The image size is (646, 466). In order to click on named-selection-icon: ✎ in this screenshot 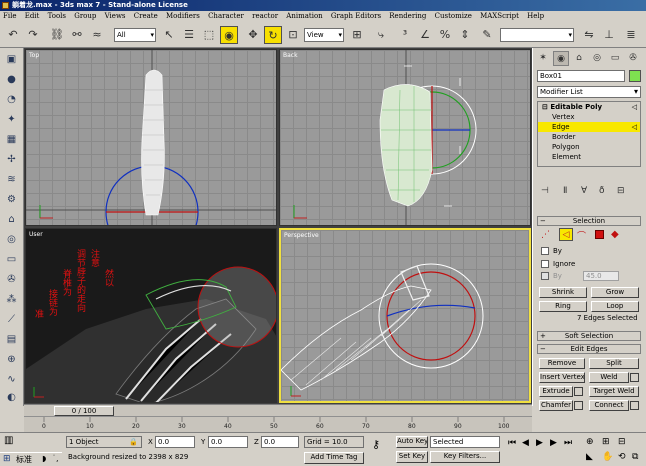, I will do `click(487, 35)`.